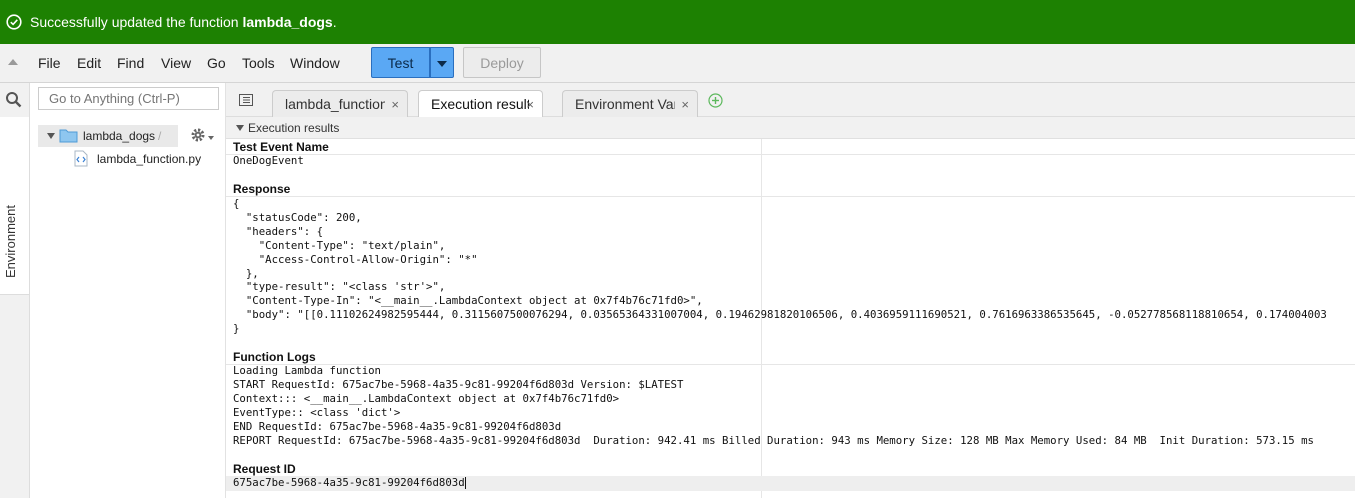  Describe the element at coordinates (128, 98) in the screenshot. I see `go-to-anything-input` at that location.